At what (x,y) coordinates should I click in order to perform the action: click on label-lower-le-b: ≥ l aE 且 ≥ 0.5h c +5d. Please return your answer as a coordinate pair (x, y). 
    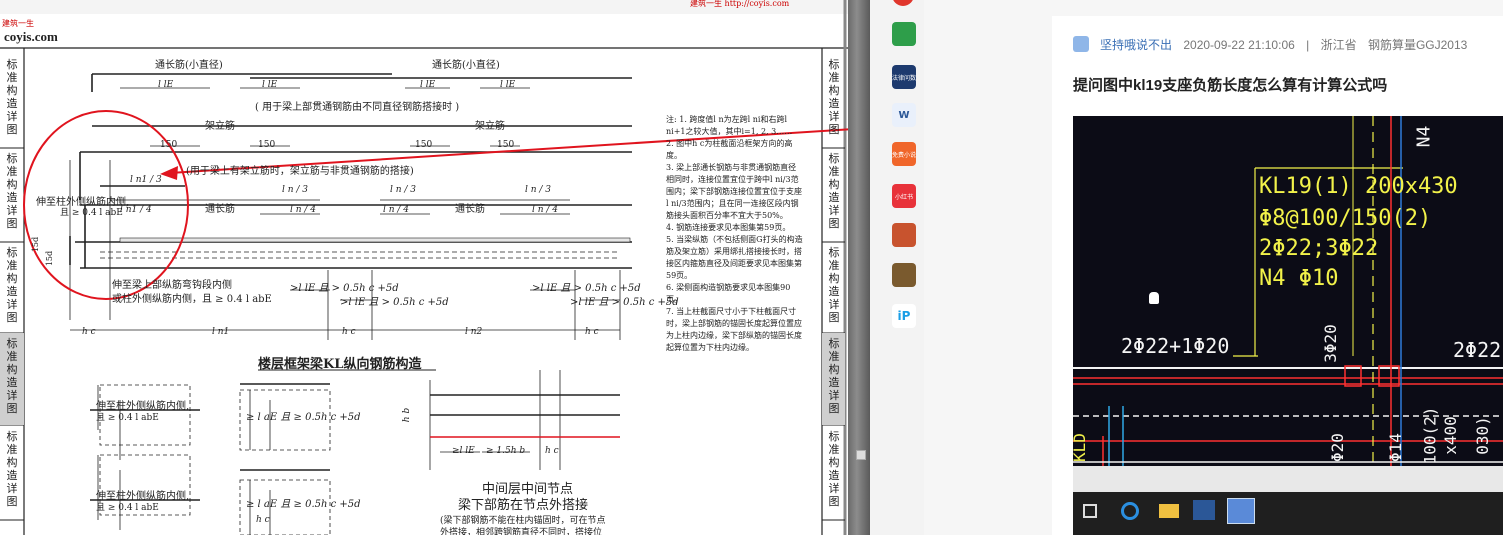
    Looking at the image, I should click on (303, 504).